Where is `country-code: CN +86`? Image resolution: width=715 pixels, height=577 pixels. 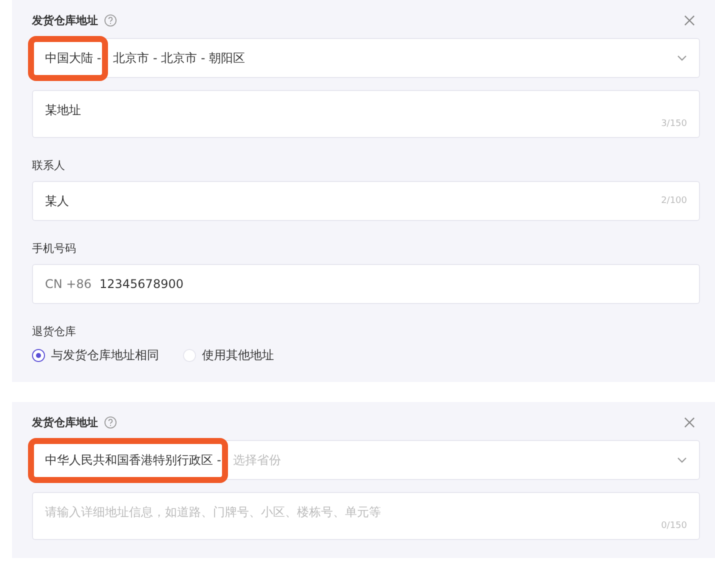 country-code: CN +86 is located at coordinates (68, 284).